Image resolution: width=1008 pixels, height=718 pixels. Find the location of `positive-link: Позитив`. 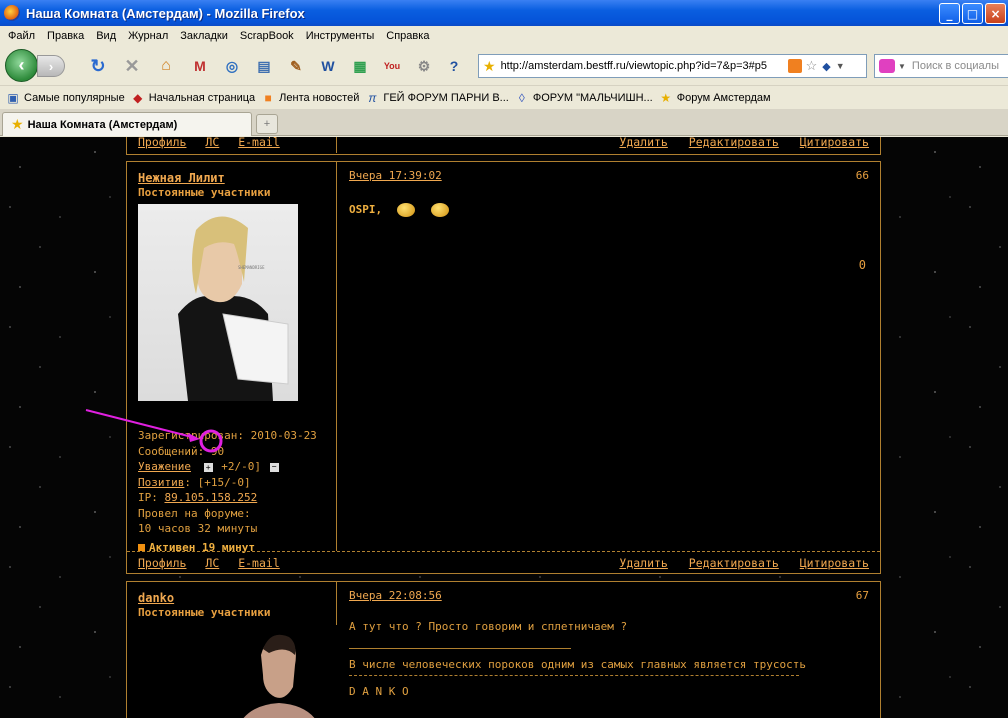

positive-link: Позитив is located at coordinates (161, 482).